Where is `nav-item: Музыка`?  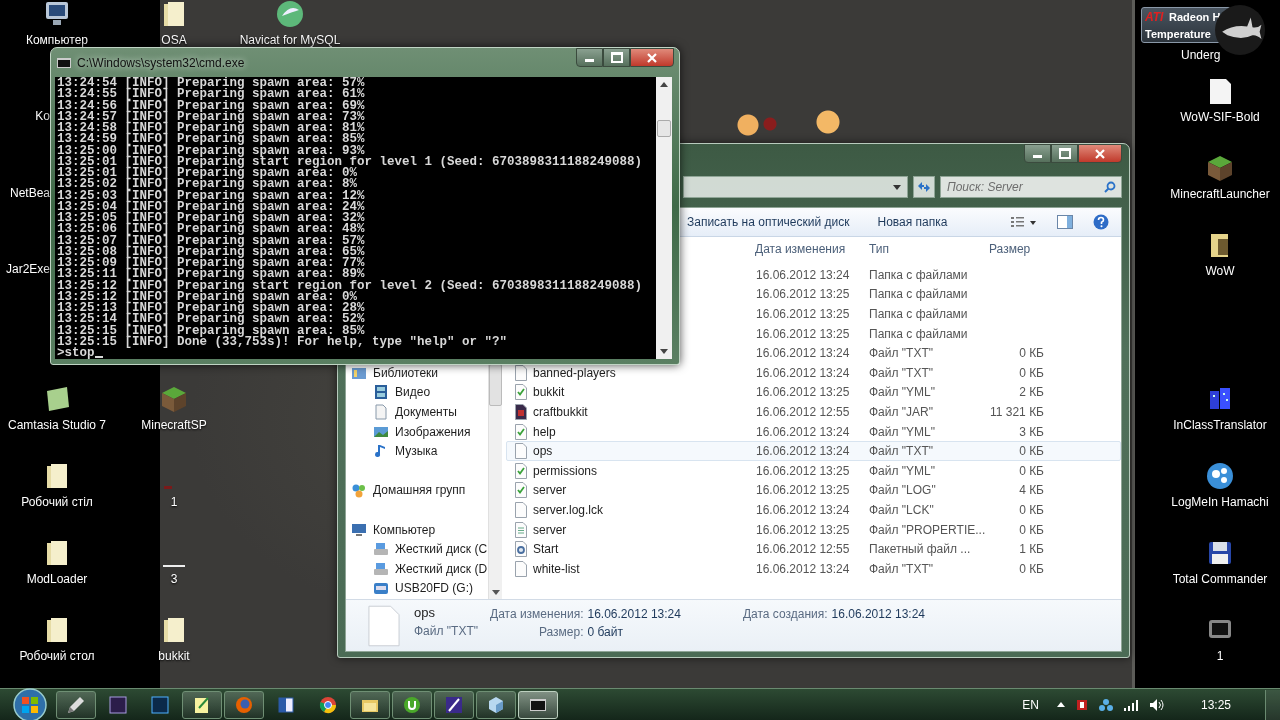 nav-item: Музыка is located at coordinates (417, 451).